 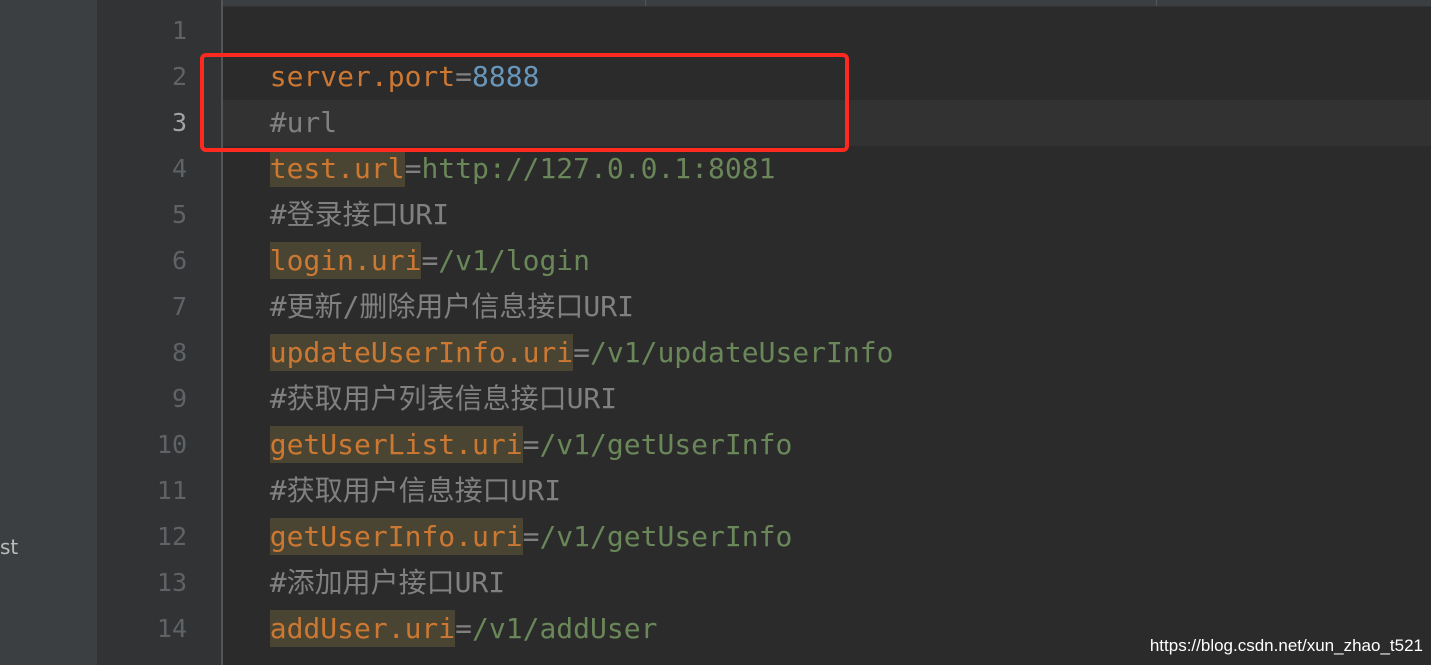 What do you see at coordinates (342, 188) in the screenshot?
I see `code-line-comment: #登录接口URI` at bounding box center [342, 188].